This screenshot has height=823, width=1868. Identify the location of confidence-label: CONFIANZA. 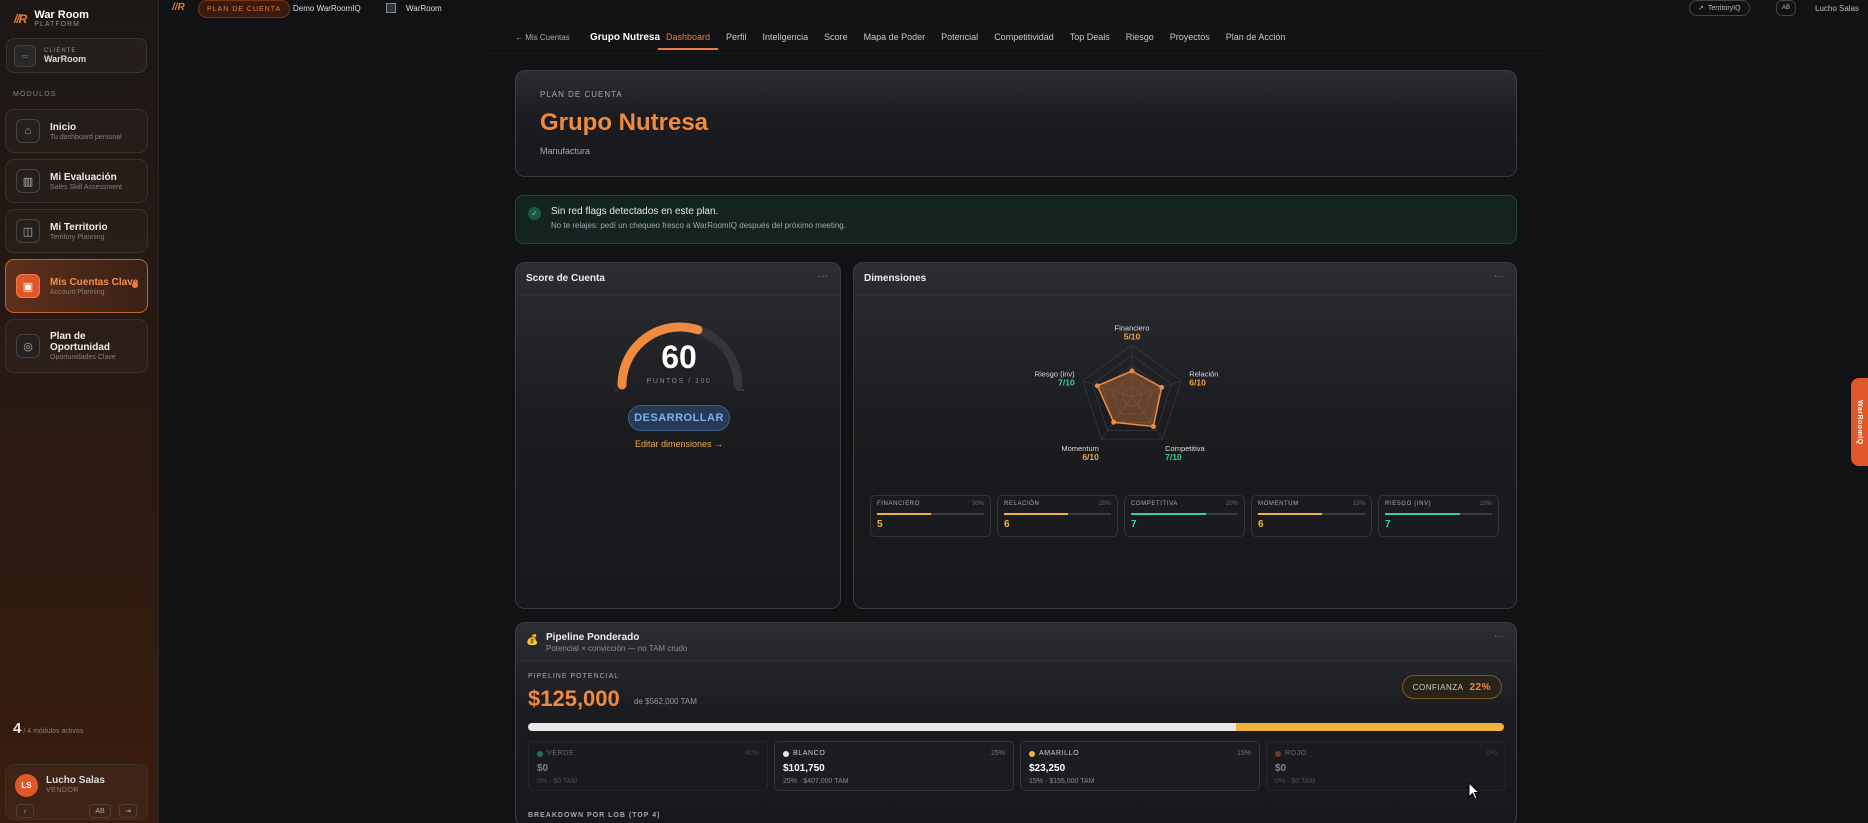
(1438, 687).